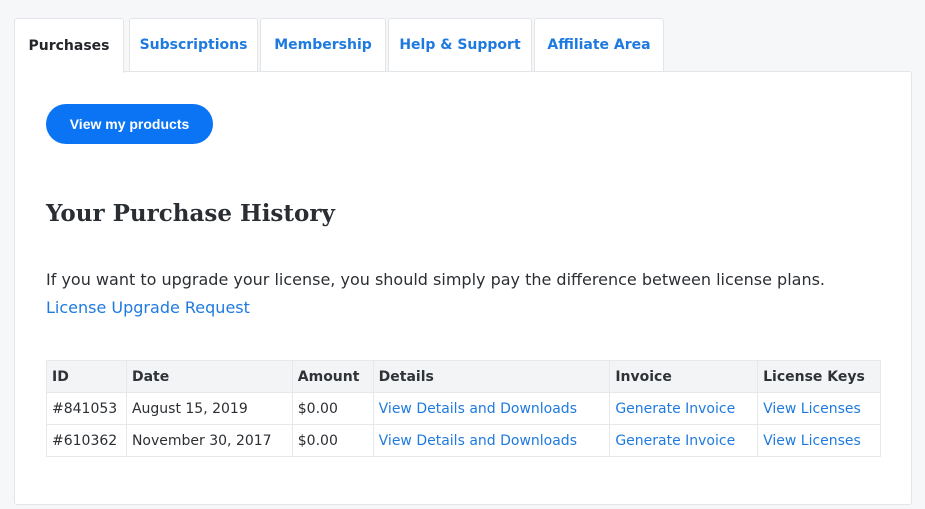 Image resolution: width=925 pixels, height=509 pixels. I want to click on license-upgrade-link: License Upgrade Request, so click(148, 307).